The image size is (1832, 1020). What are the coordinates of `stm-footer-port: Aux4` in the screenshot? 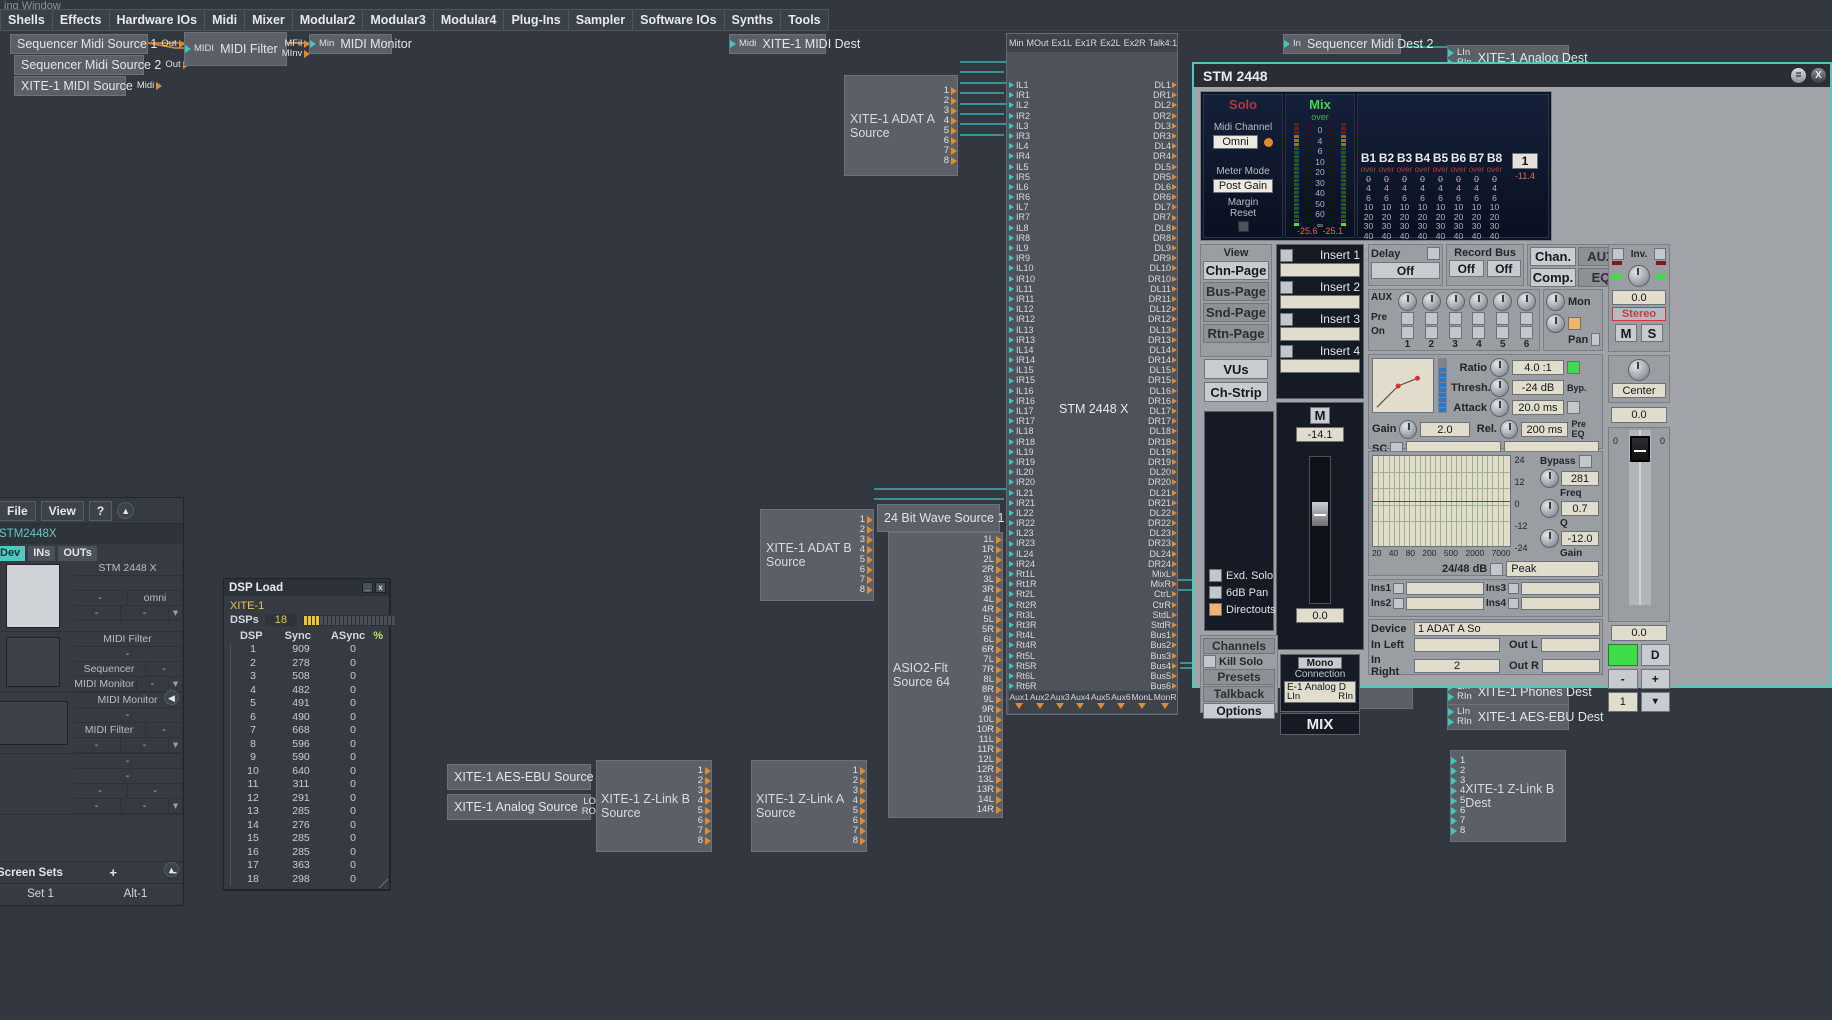 It's located at (1080, 700).